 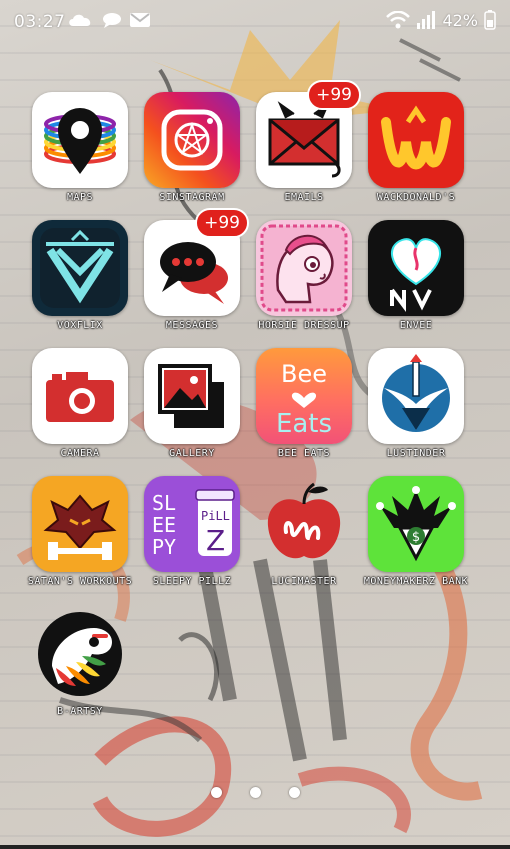 I want to click on maps-pin-icon, so click(x=80, y=140).